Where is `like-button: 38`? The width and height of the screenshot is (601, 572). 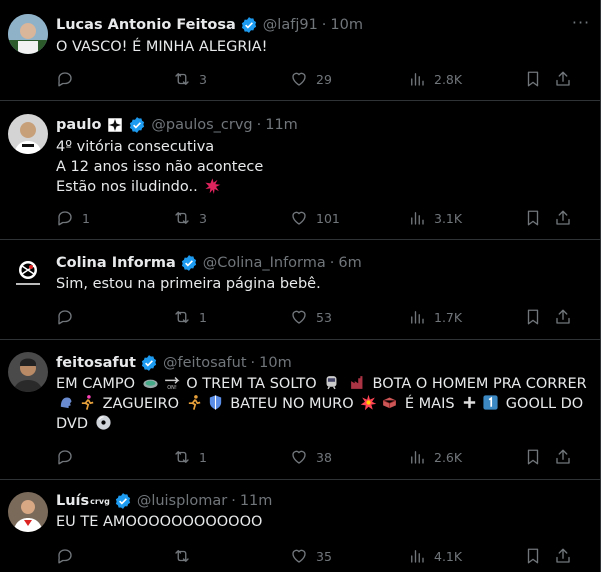
like-button: 38 is located at coordinates (311, 457).